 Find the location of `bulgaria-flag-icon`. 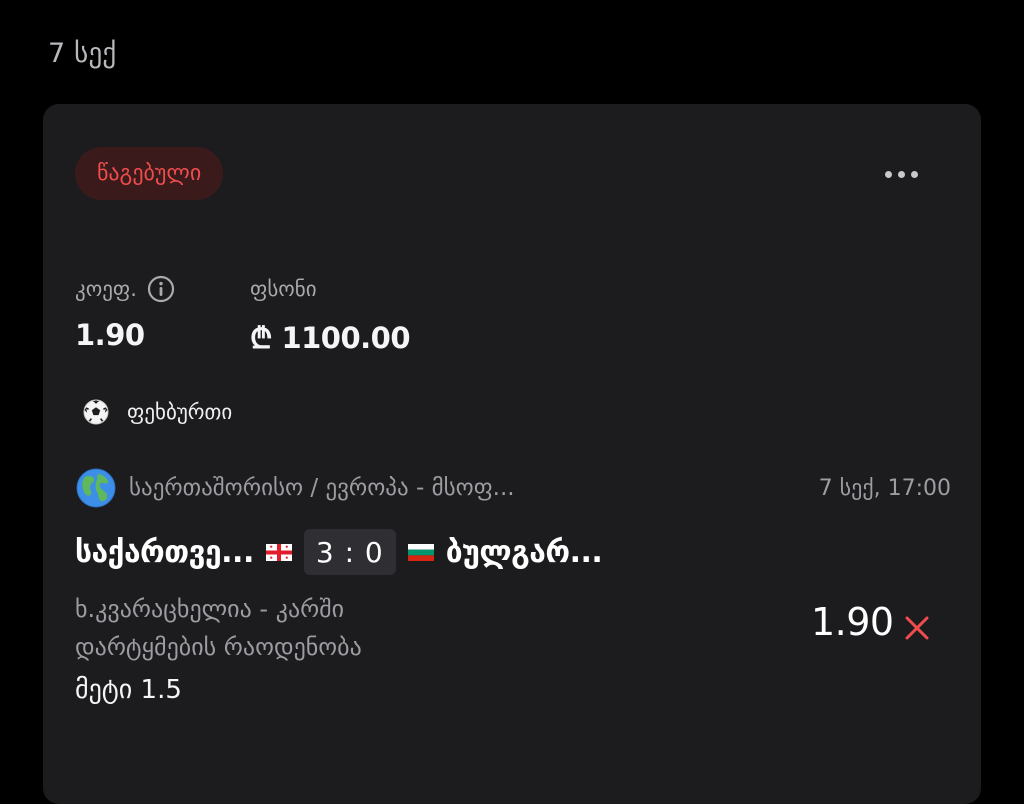

bulgaria-flag-icon is located at coordinates (420, 552).